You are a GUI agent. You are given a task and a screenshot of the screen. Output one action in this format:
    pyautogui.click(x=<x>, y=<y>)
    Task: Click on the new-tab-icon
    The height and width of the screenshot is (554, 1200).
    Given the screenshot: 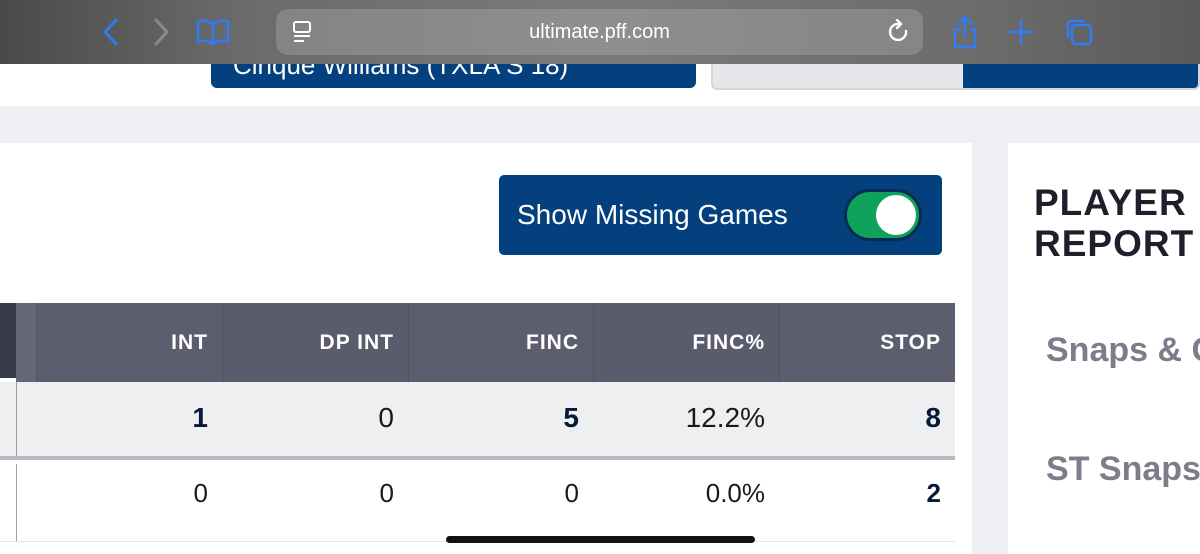 What is the action you would take?
    pyautogui.click(x=1021, y=32)
    